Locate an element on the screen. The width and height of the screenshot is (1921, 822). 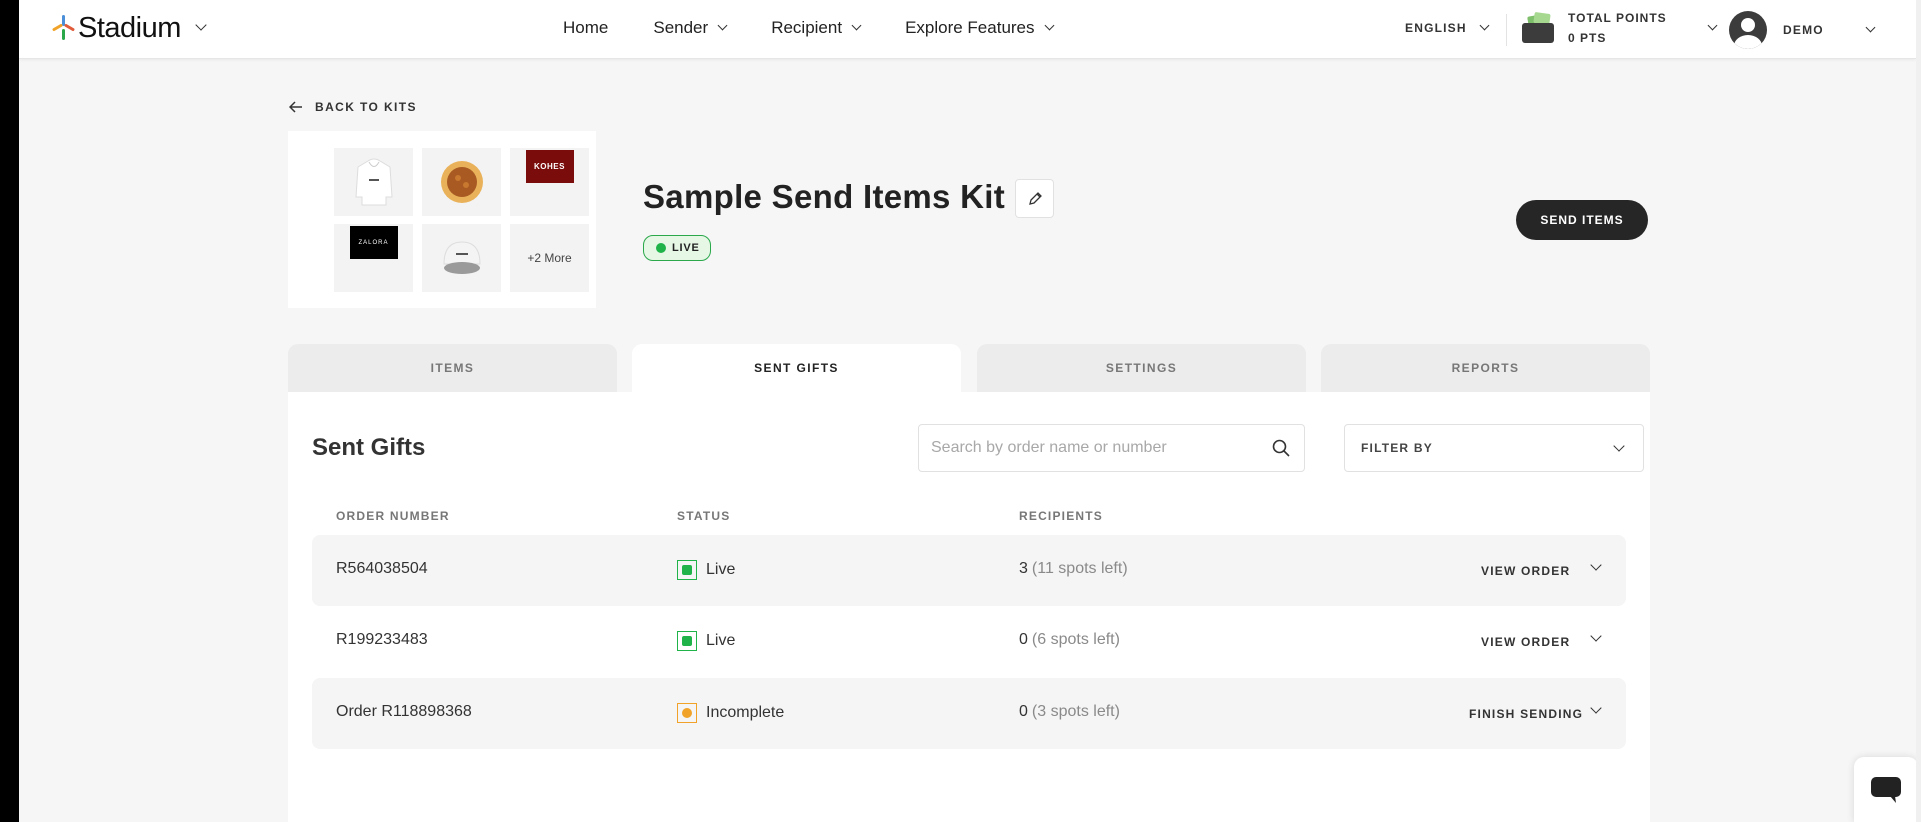
spots-left: (11 spots left) is located at coordinates (1079, 568).